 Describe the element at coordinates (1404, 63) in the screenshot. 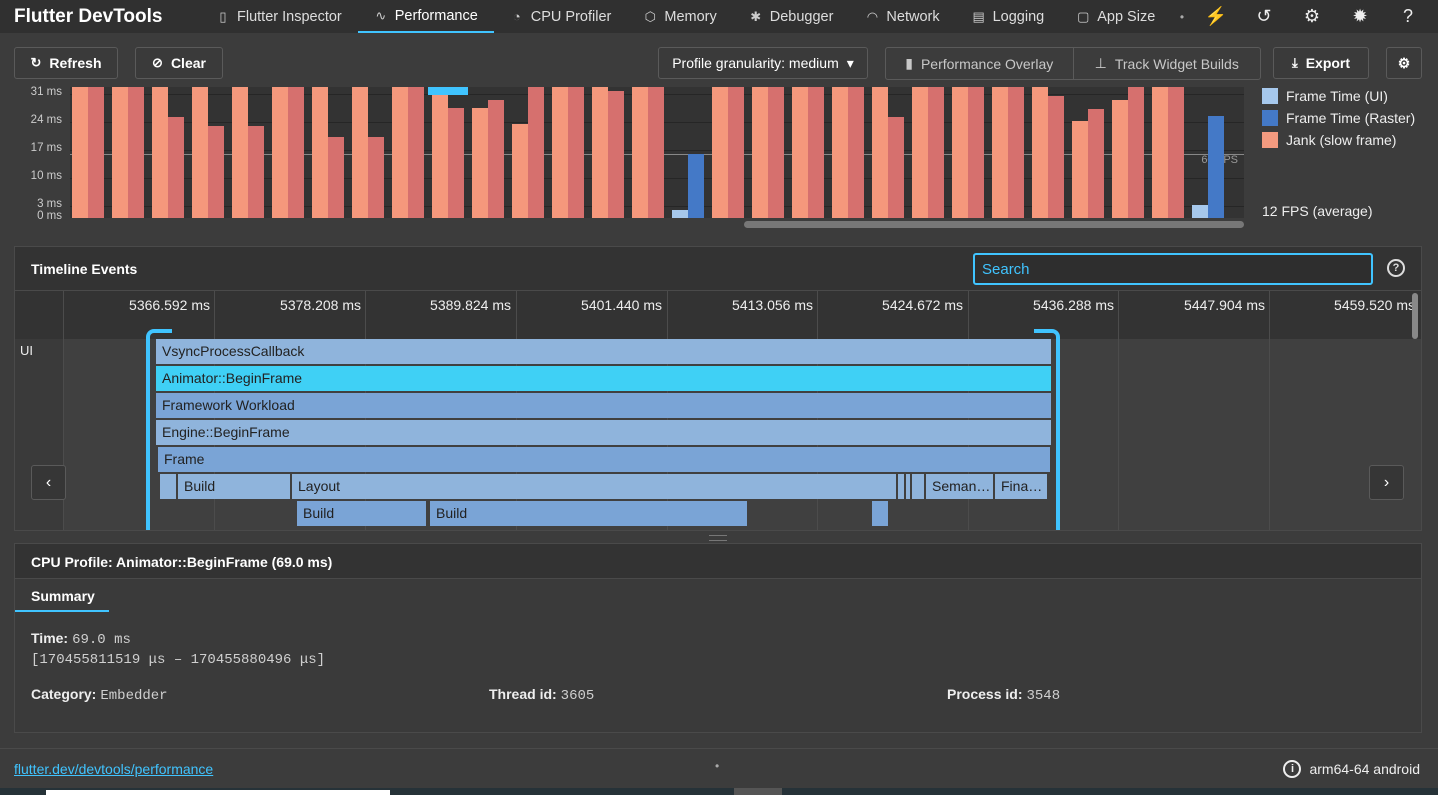

I see `performance-settings-button: ⚙` at that location.